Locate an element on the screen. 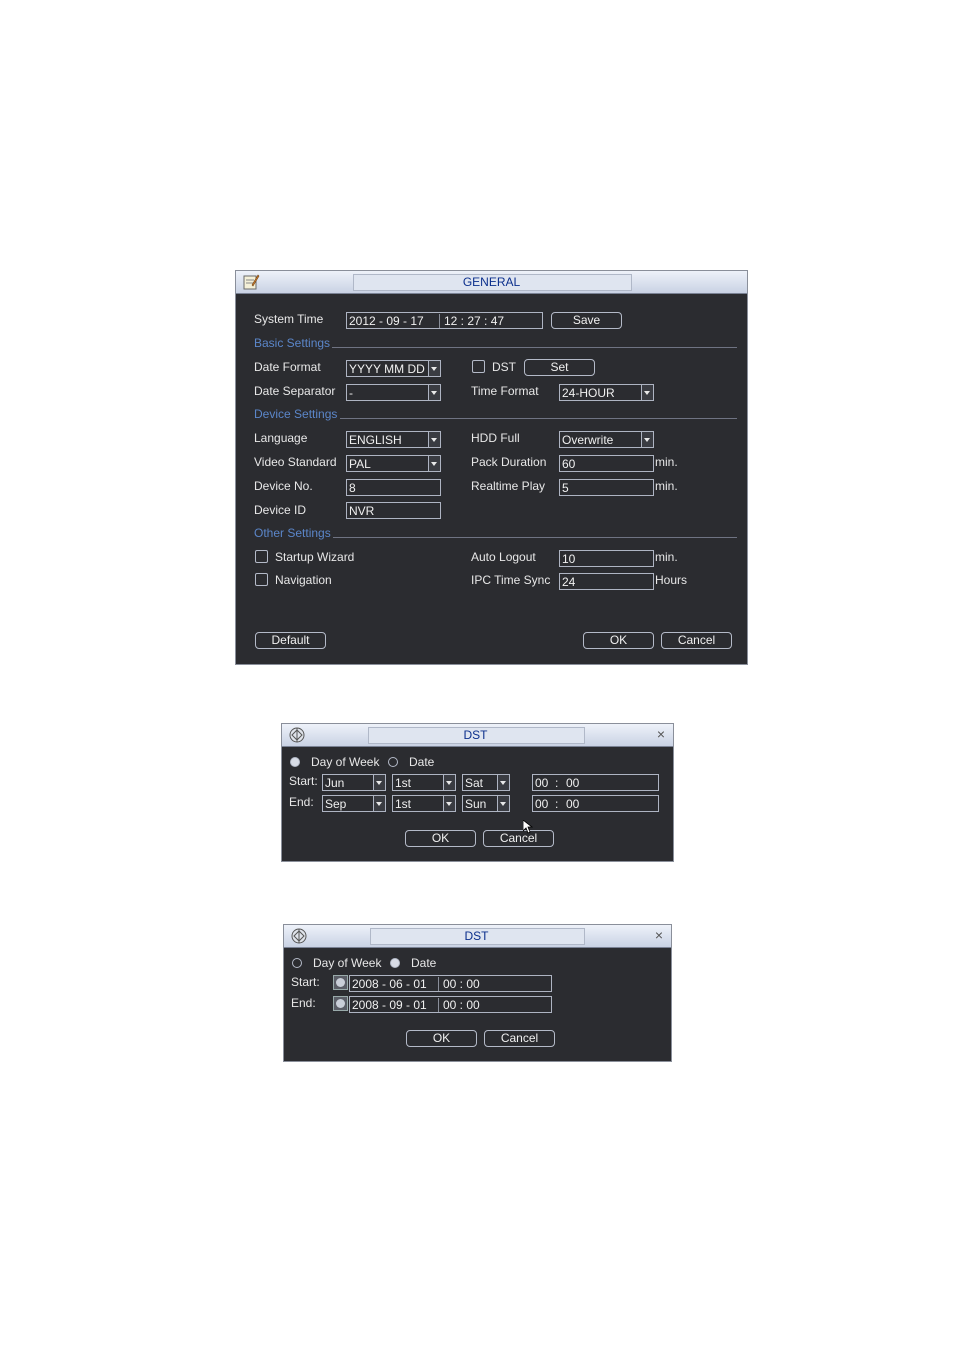 The height and width of the screenshot is (1350, 954). device-id-label: Device ID is located at coordinates (280, 510).